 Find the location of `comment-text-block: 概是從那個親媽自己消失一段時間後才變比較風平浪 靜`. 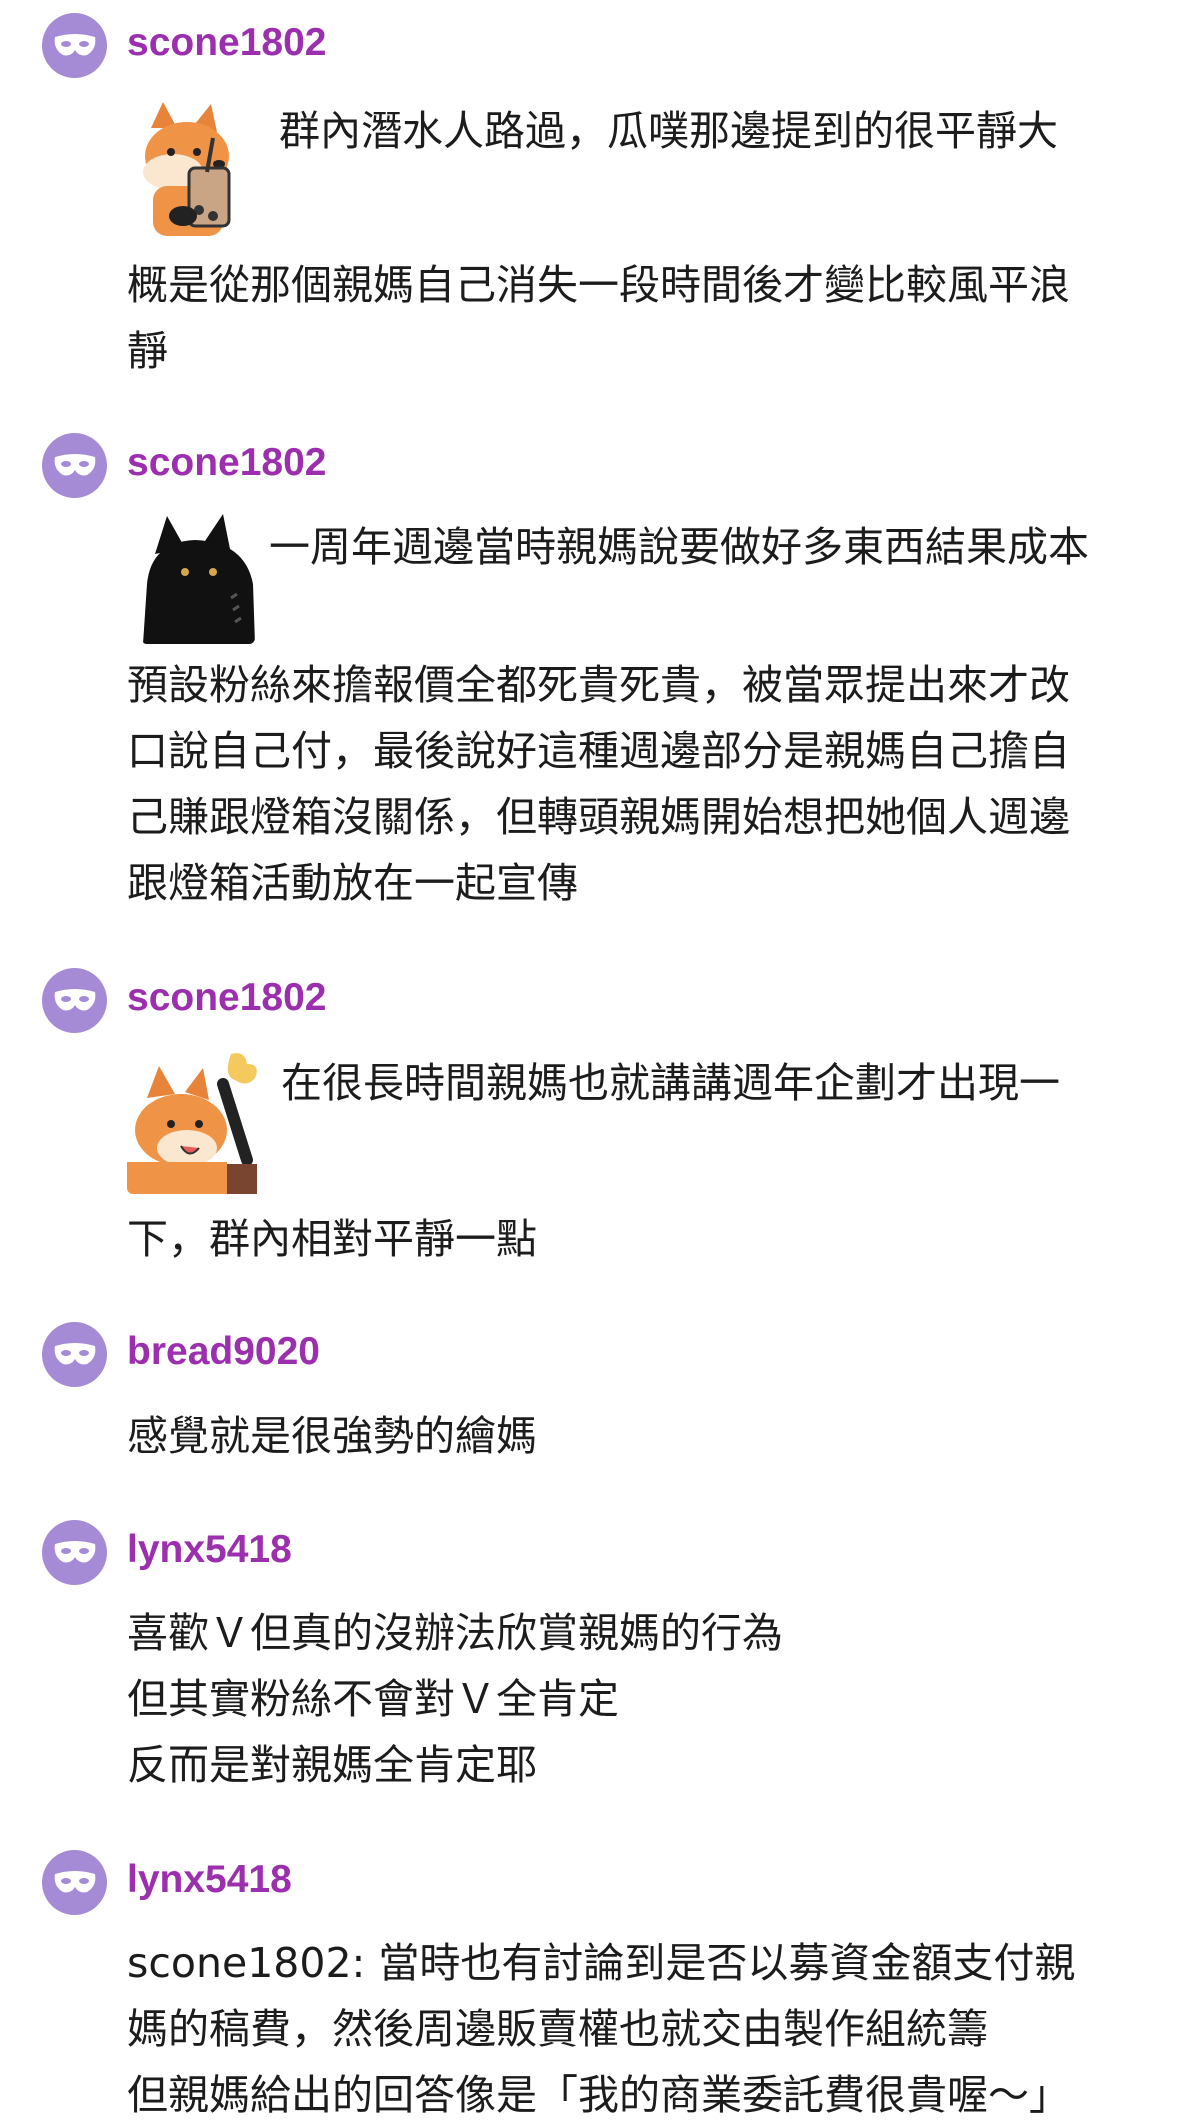

comment-text-block: 概是從那個親媽自己消失一段時間後才變比較風平浪 靜 is located at coordinates (653, 318).